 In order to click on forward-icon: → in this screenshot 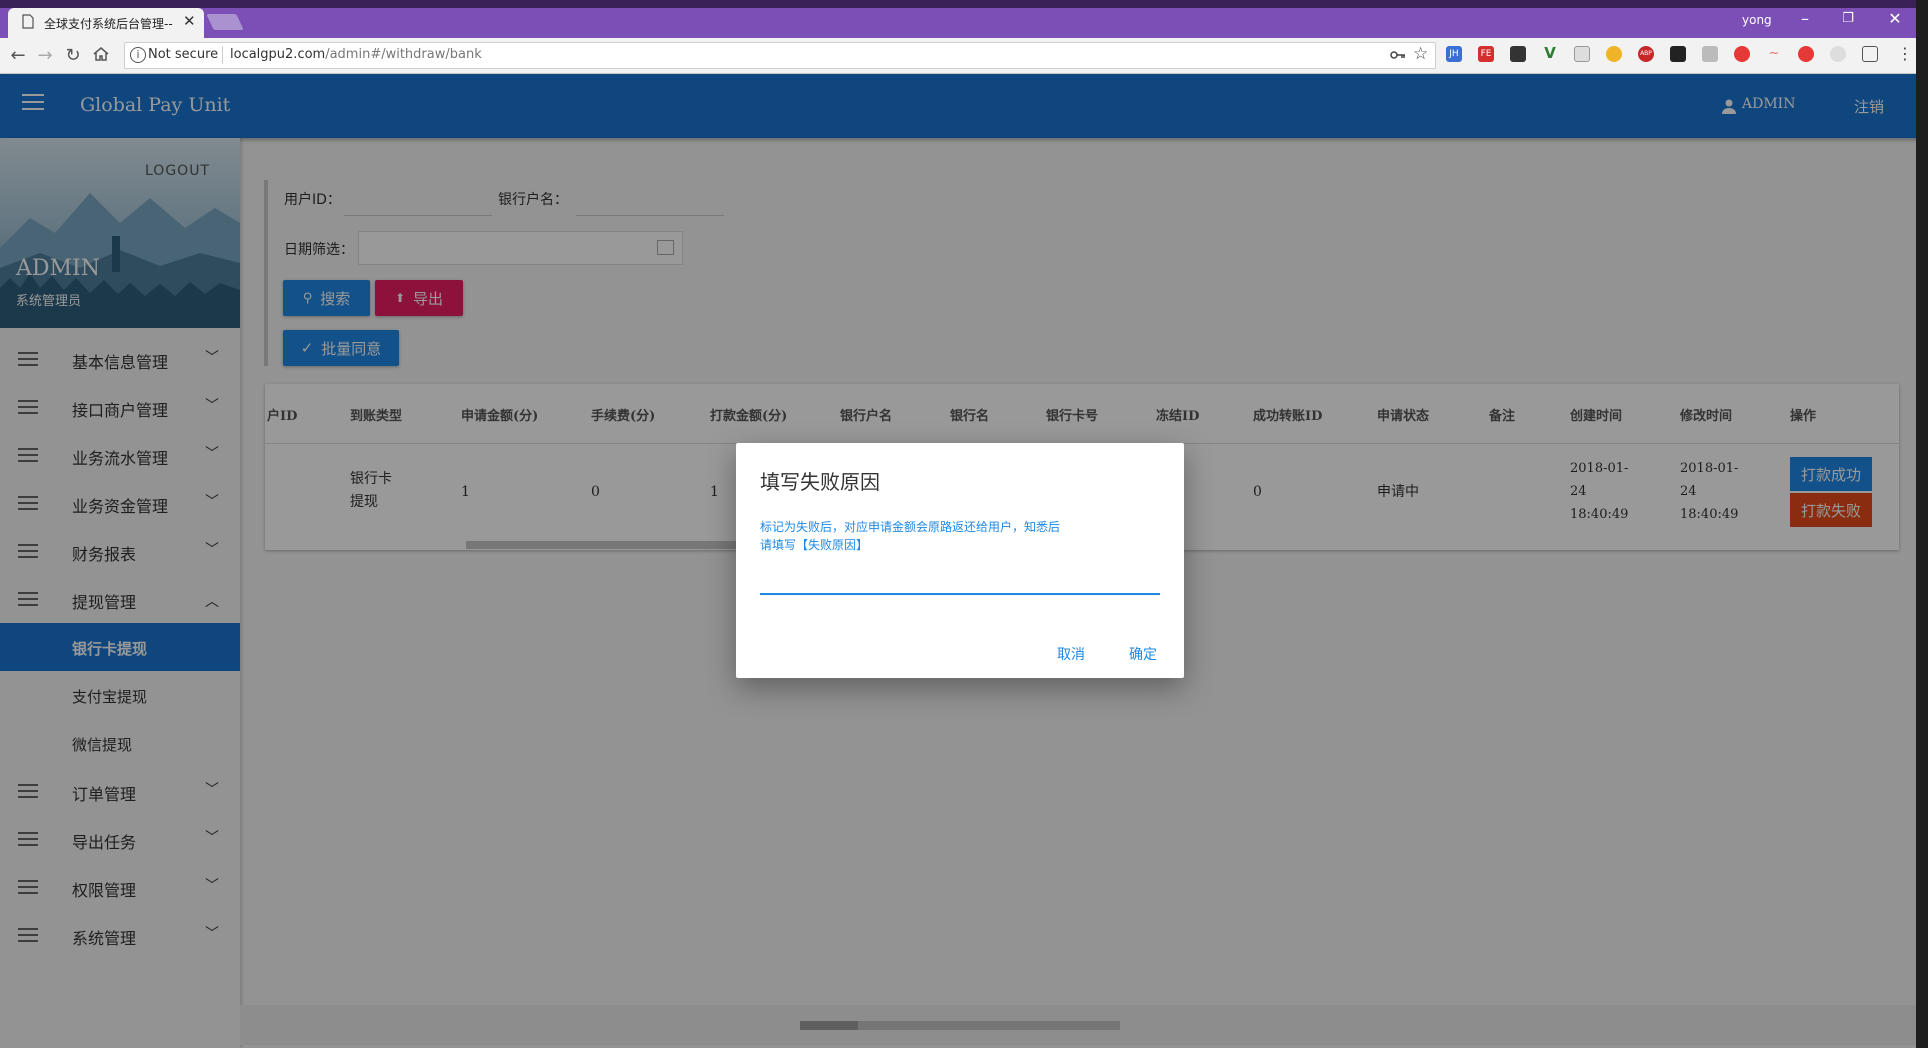, I will do `click(45, 55)`.